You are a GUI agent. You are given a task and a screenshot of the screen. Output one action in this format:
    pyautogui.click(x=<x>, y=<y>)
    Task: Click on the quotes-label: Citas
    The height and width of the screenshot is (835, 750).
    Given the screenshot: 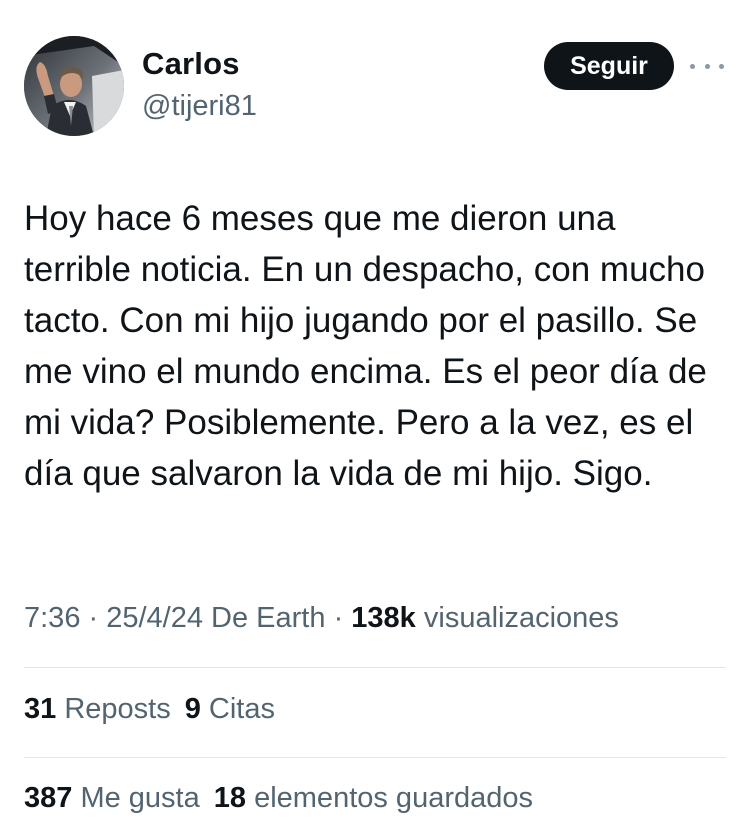 What is the action you would take?
    pyautogui.click(x=241, y=709)
    